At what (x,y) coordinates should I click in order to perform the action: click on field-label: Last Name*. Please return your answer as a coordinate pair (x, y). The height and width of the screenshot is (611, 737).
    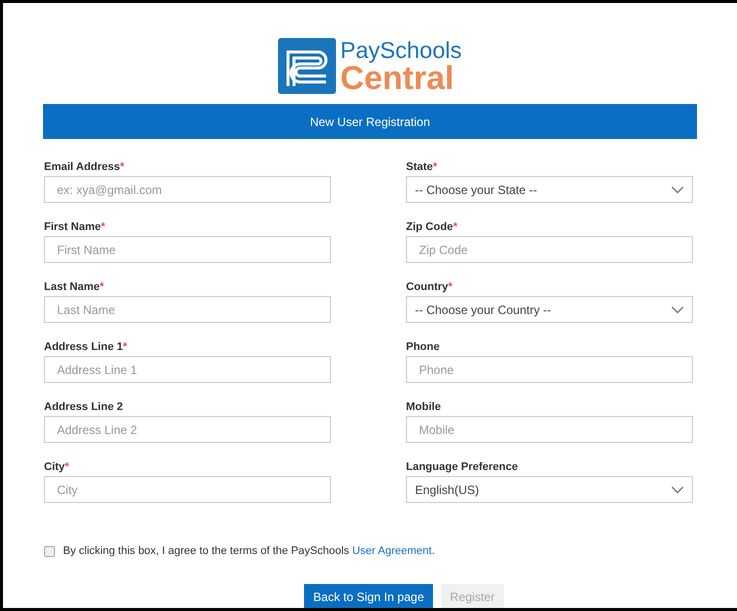
    Looking at the image, I should click on (74, 287).